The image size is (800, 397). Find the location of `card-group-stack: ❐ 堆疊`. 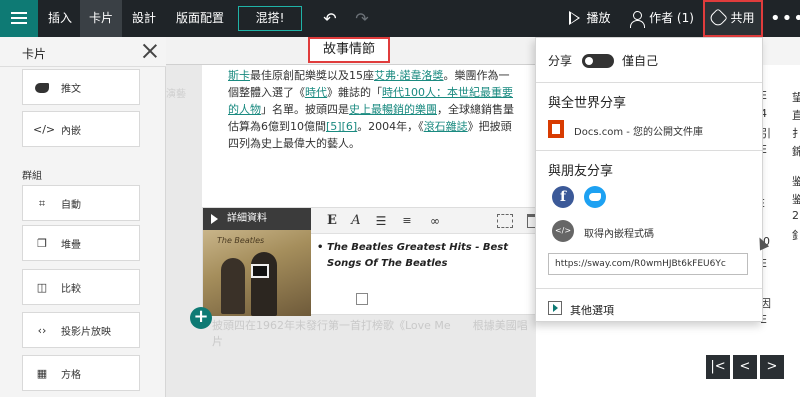

card-group-stack: ❐ 堆疊 is located at coordinates (81, 243).